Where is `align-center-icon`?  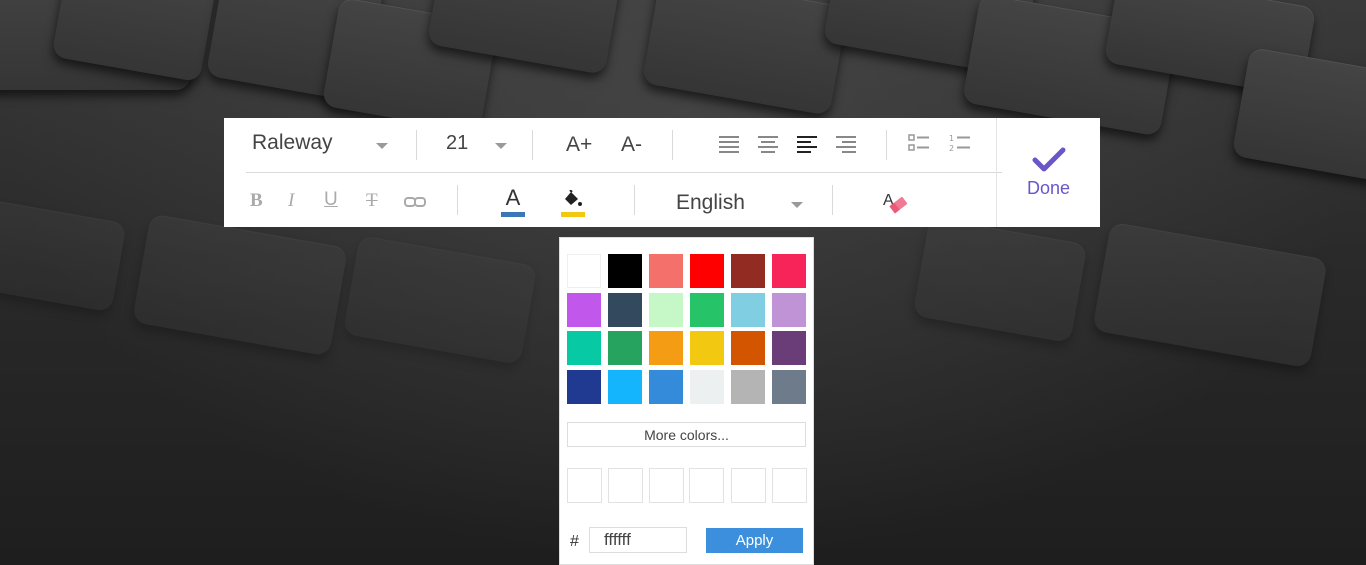
align-center-icon is located at coordinates (768, 144).